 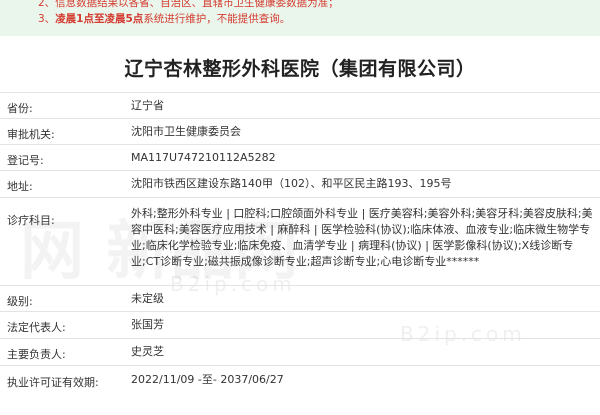 What do you see at coordinates (147, 105) in the screenshot?
I see `row-value: 辽宁省` at bounding box center [147, 105].